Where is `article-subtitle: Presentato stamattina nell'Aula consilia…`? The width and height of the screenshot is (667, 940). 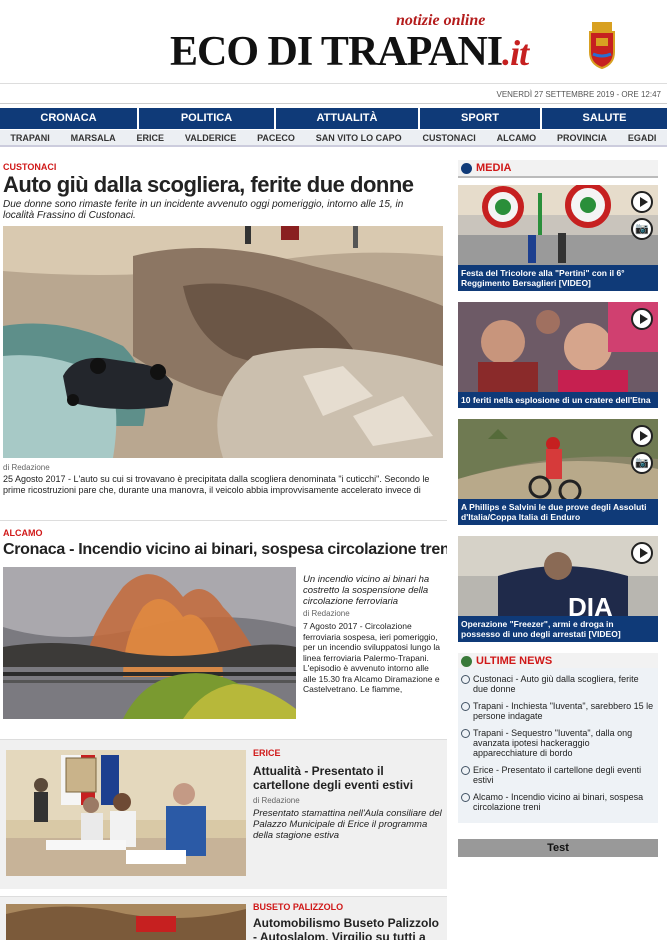 article-subtitle: Presentato stamattina nell'Aula consilia… is located at coordinates (347, 824).